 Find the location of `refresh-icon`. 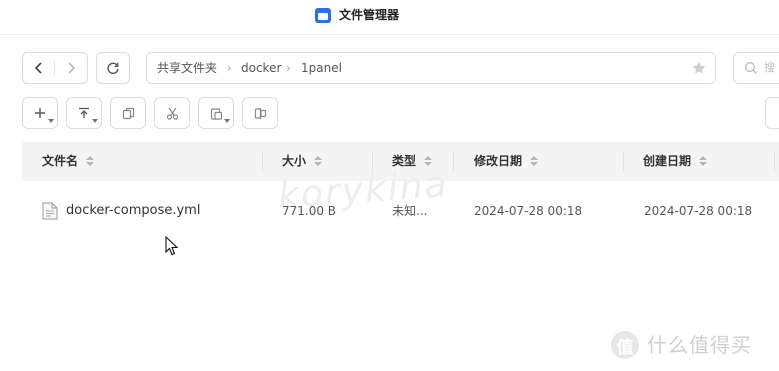

refresh-icon is located at coordinates (113, 68).